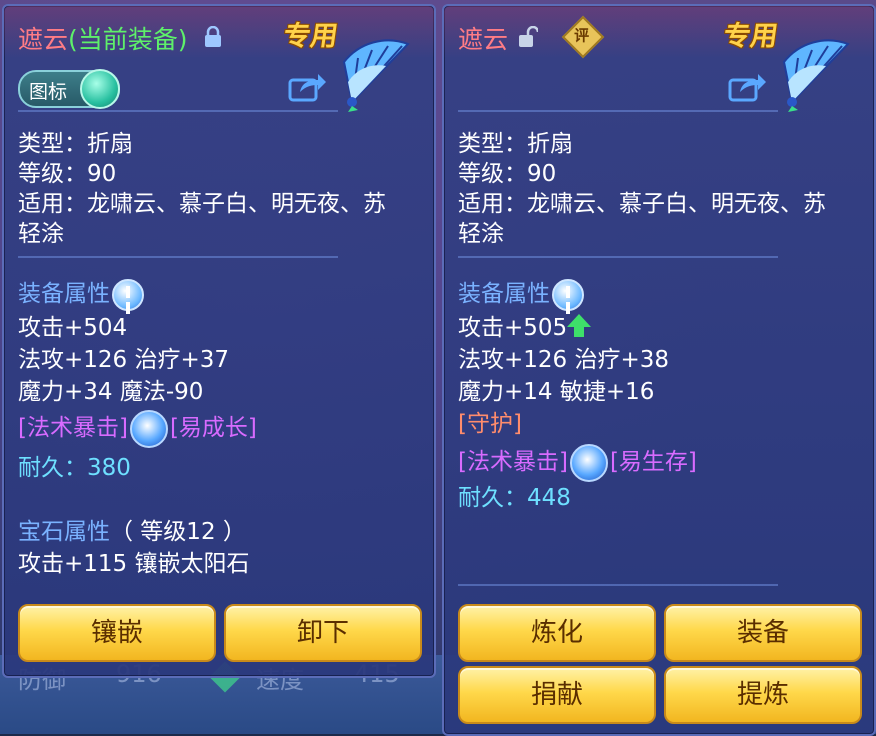 This screenshot has width=876, height=736. I want to click on lock-closed-icon, so click(213, 37).